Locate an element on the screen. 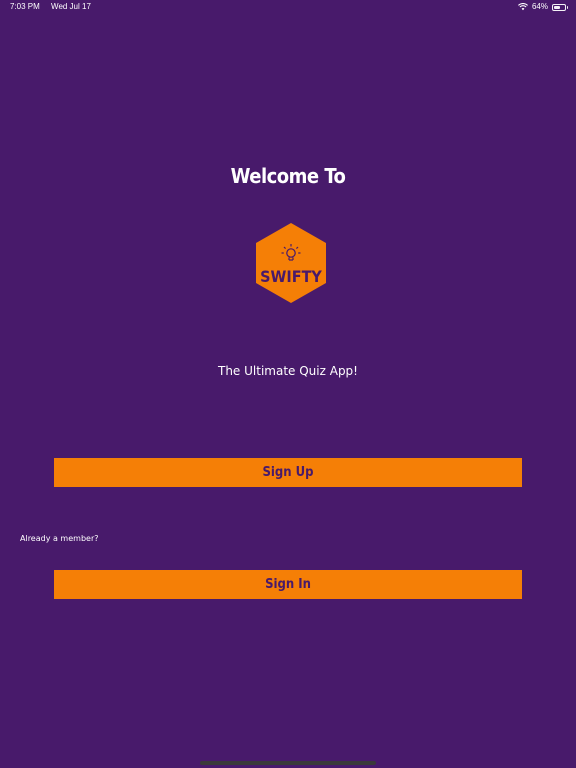  status-left: 7:03 PM Wed Jul 17 is located at coordinates (55, 7).